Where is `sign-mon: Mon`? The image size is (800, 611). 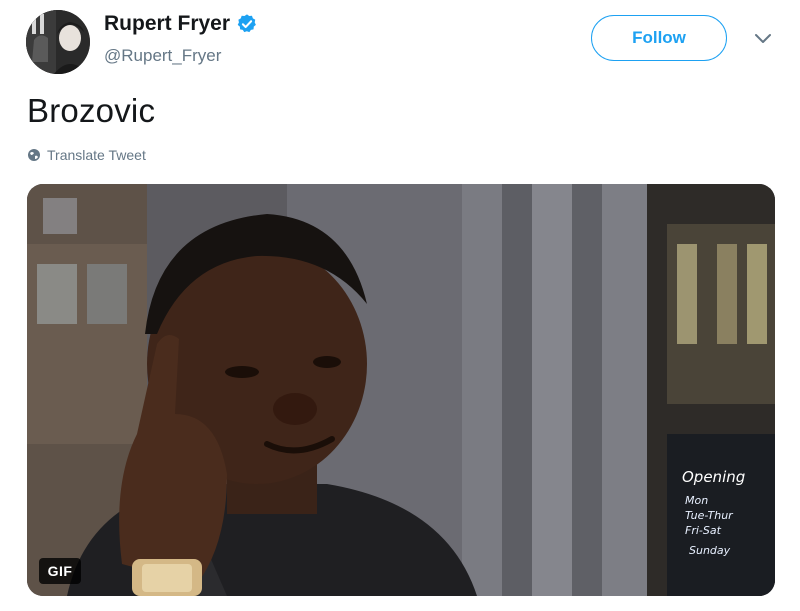
sign-mon: Mon is located at coordinates (696, 500).